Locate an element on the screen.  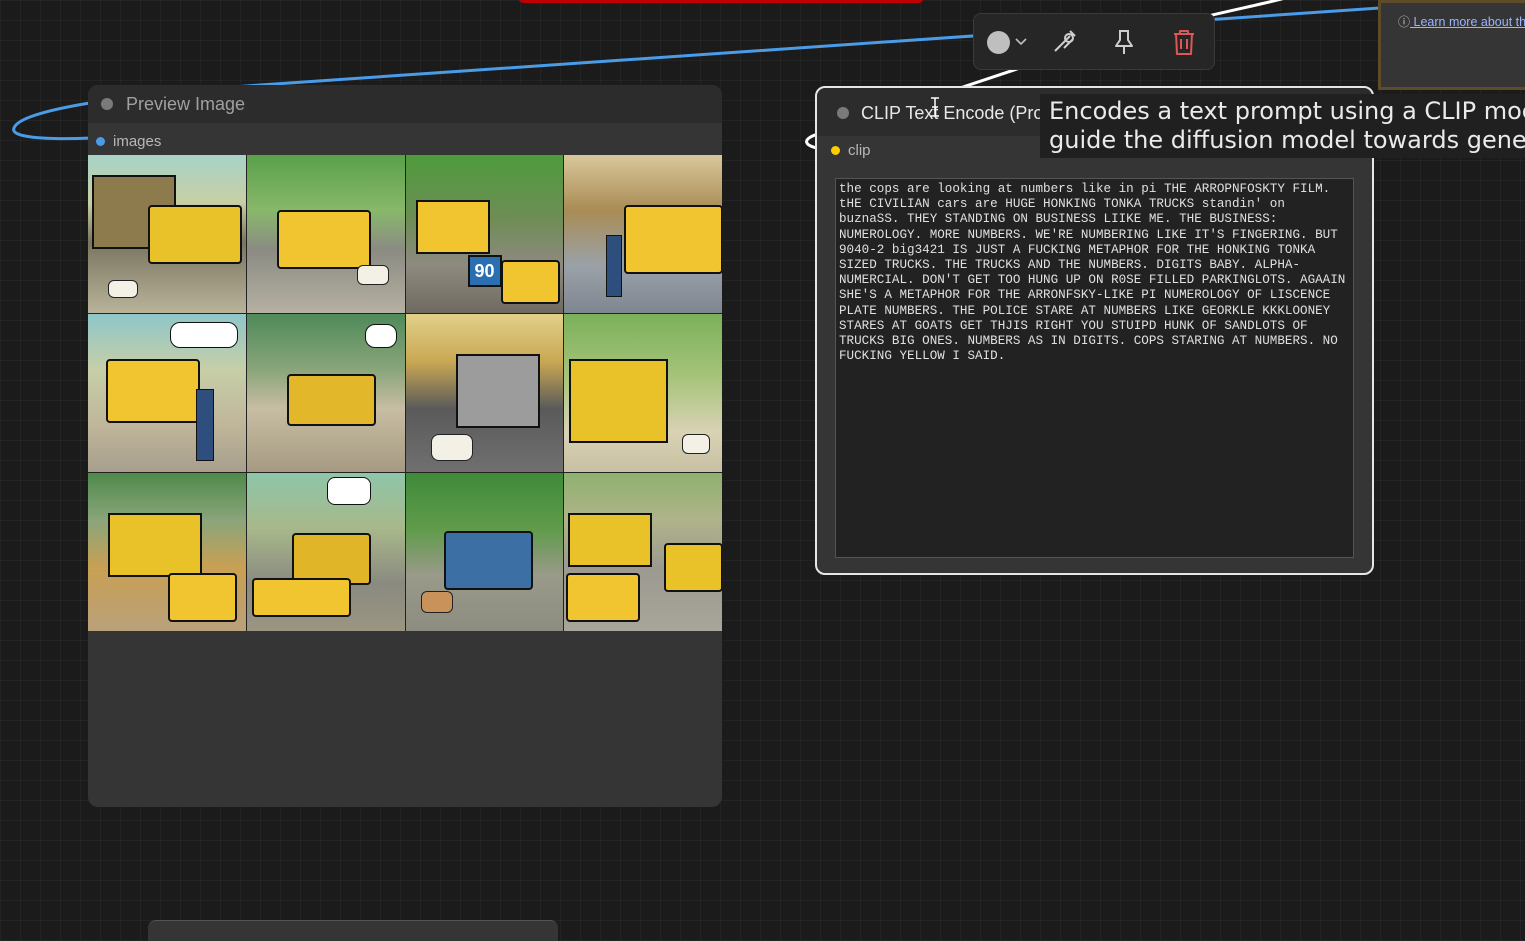
number-plate: 90 is located at coordinates (485, 271).